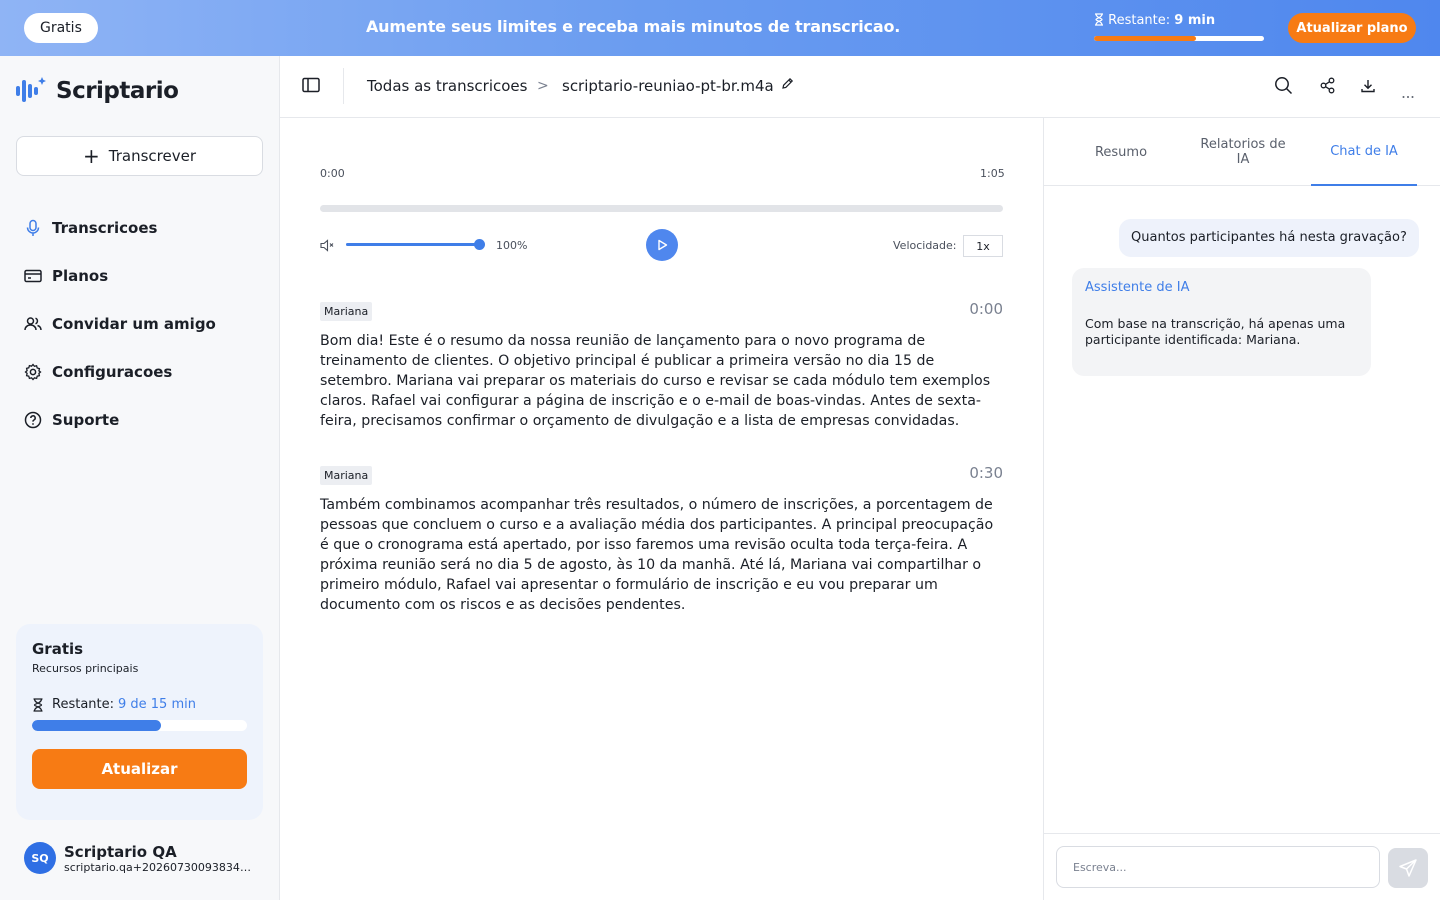  I want to click on search-button, so click(1283, 87).